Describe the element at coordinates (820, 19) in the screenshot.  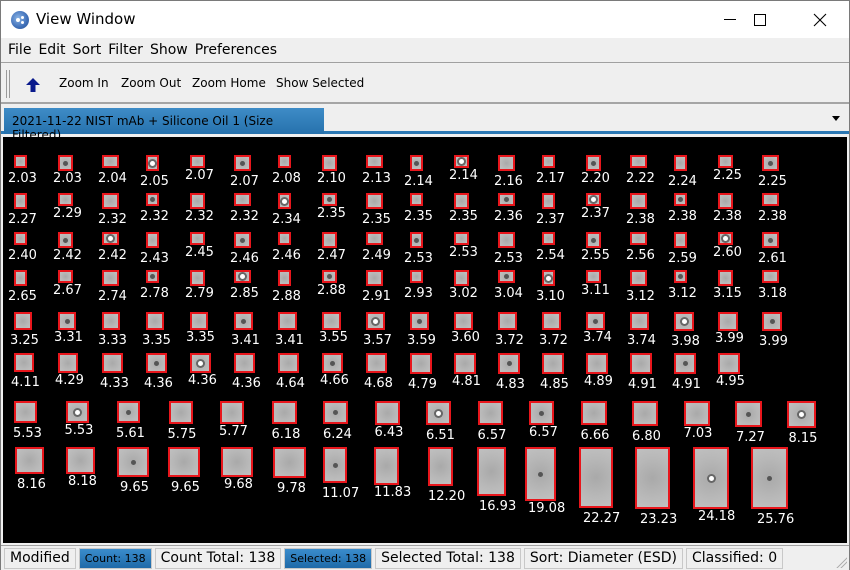
I see `close-button` at that location.